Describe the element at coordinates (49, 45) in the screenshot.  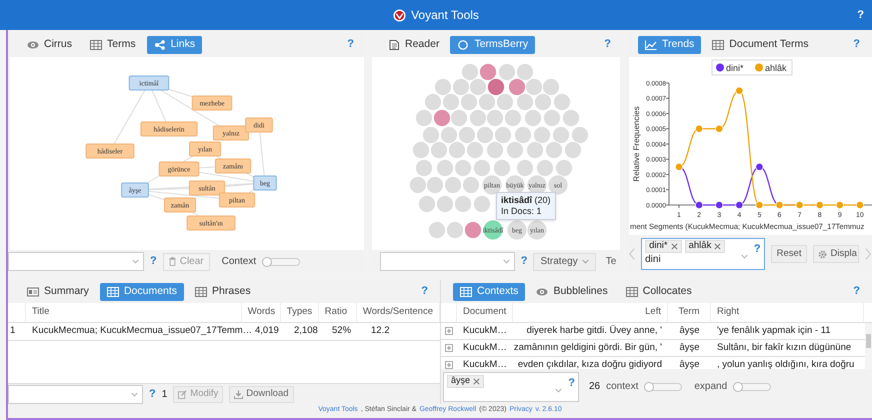
I see `tab: Cirrus` at that location.